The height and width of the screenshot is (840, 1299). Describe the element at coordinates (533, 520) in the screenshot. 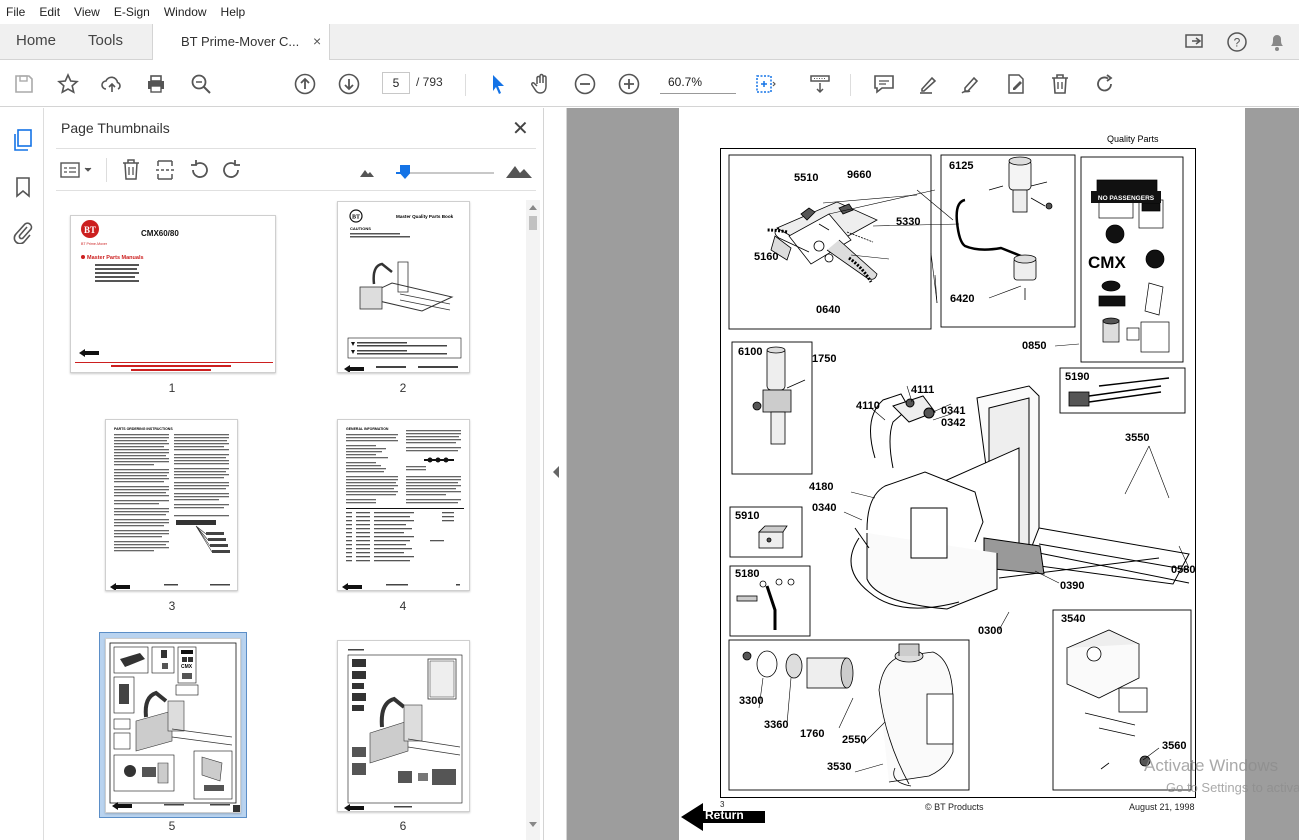

I see `thumbnails-scrollbar` at that location.